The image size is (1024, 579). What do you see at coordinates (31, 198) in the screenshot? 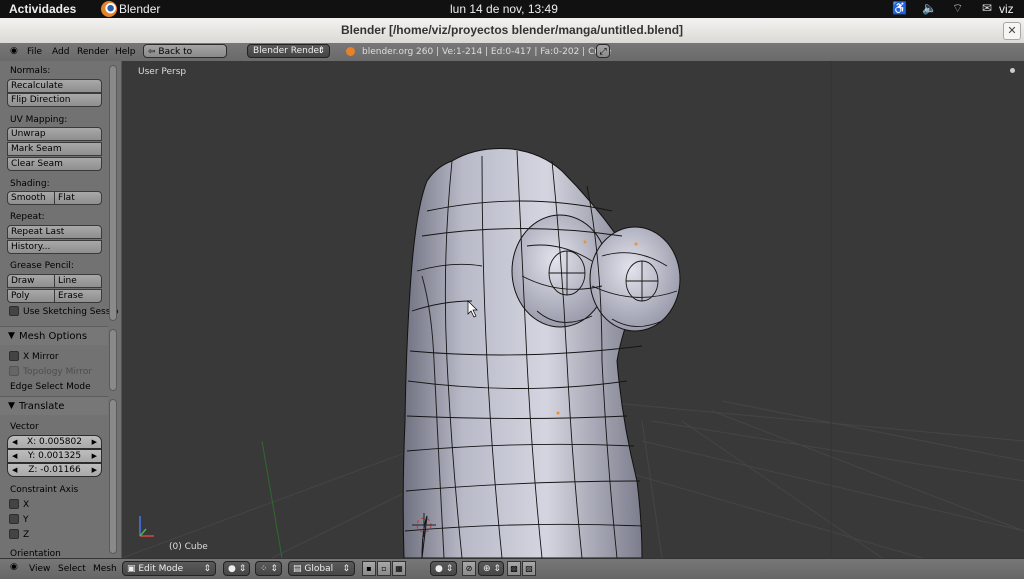
I see `smooth-button: Smooth` at bounding box center [31, 198].